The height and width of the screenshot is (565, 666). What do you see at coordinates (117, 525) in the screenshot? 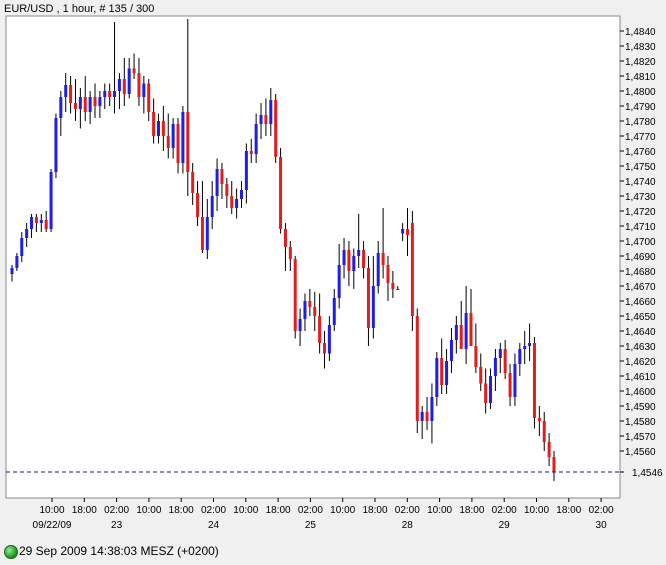
I see `date-label: 23` at bounding box center [117, 525].